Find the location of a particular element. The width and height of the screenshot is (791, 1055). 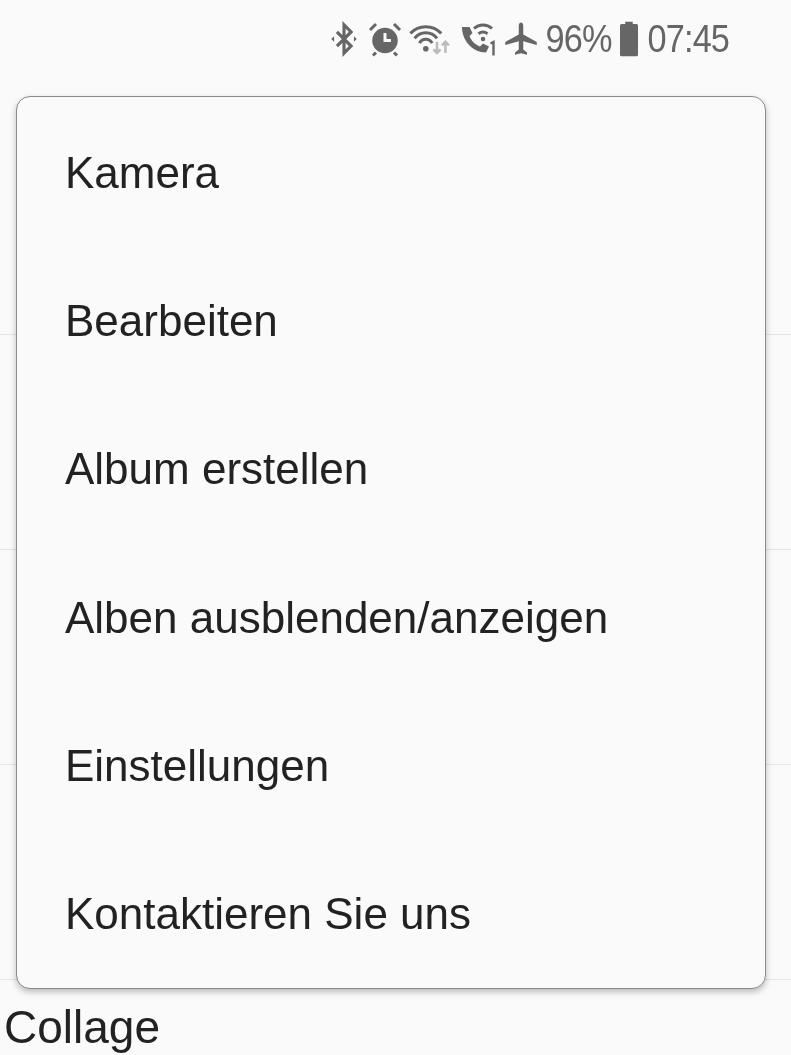

menu-item: Album erstellen is located at coordinates (391, 469).